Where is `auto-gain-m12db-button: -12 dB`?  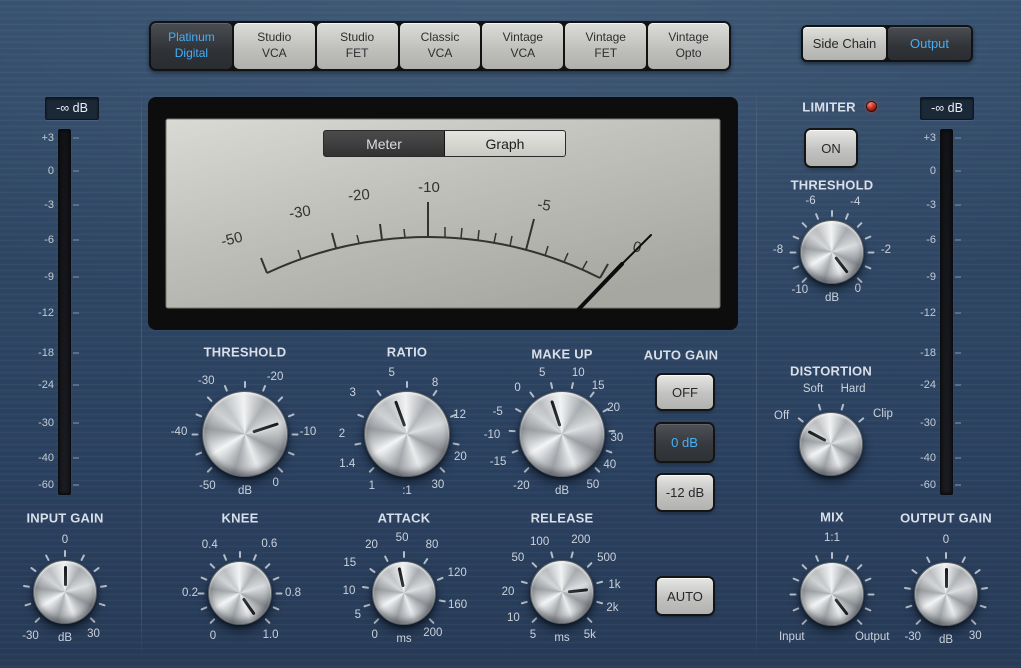
auto-gain-m12db-button: -12 dB is located at coordinates (685, 492).